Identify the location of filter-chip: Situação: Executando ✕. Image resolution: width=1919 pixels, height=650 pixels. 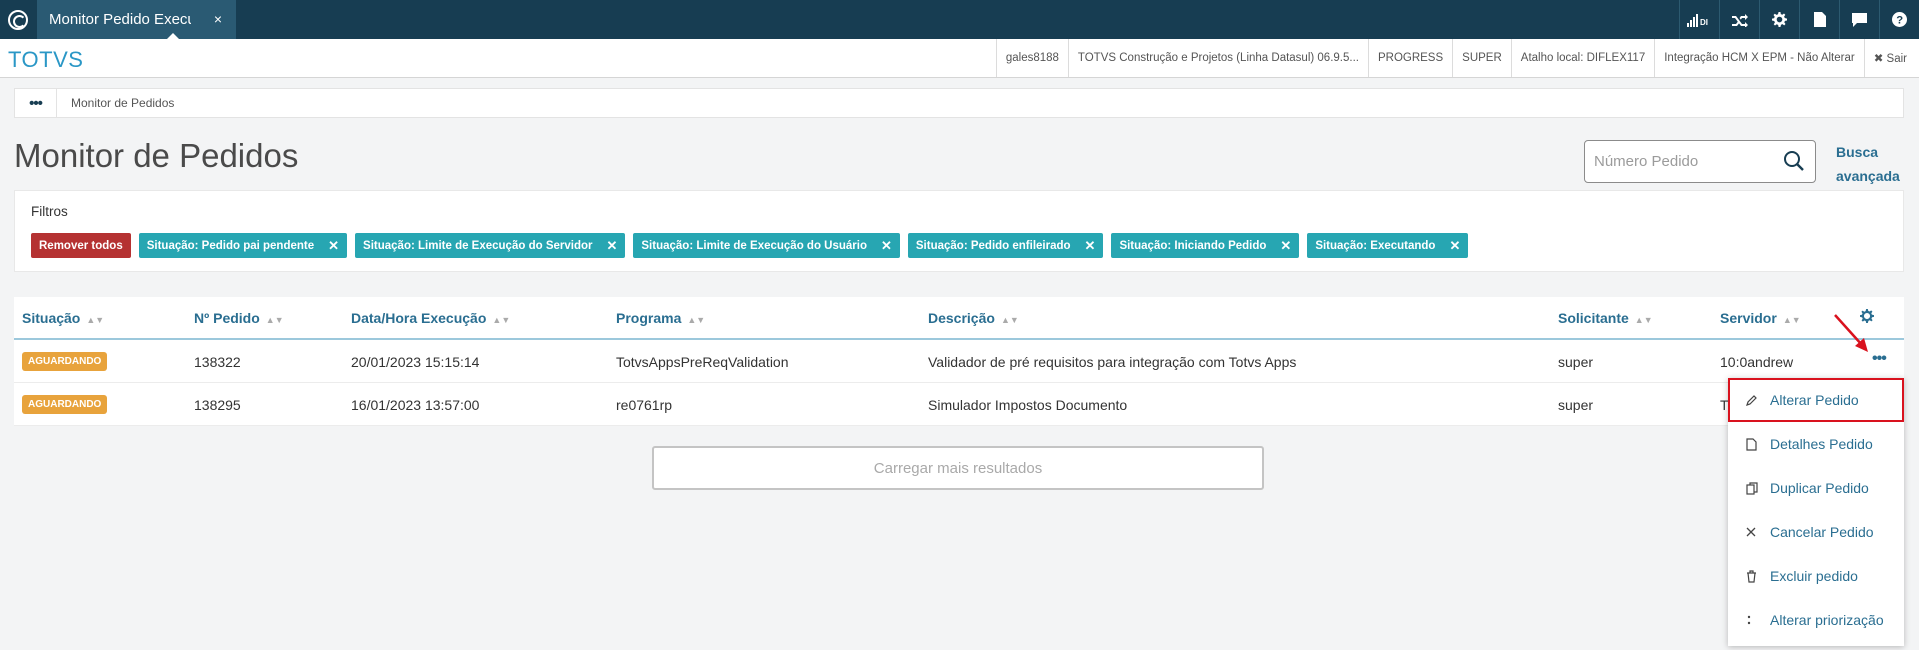
(1388, 245).